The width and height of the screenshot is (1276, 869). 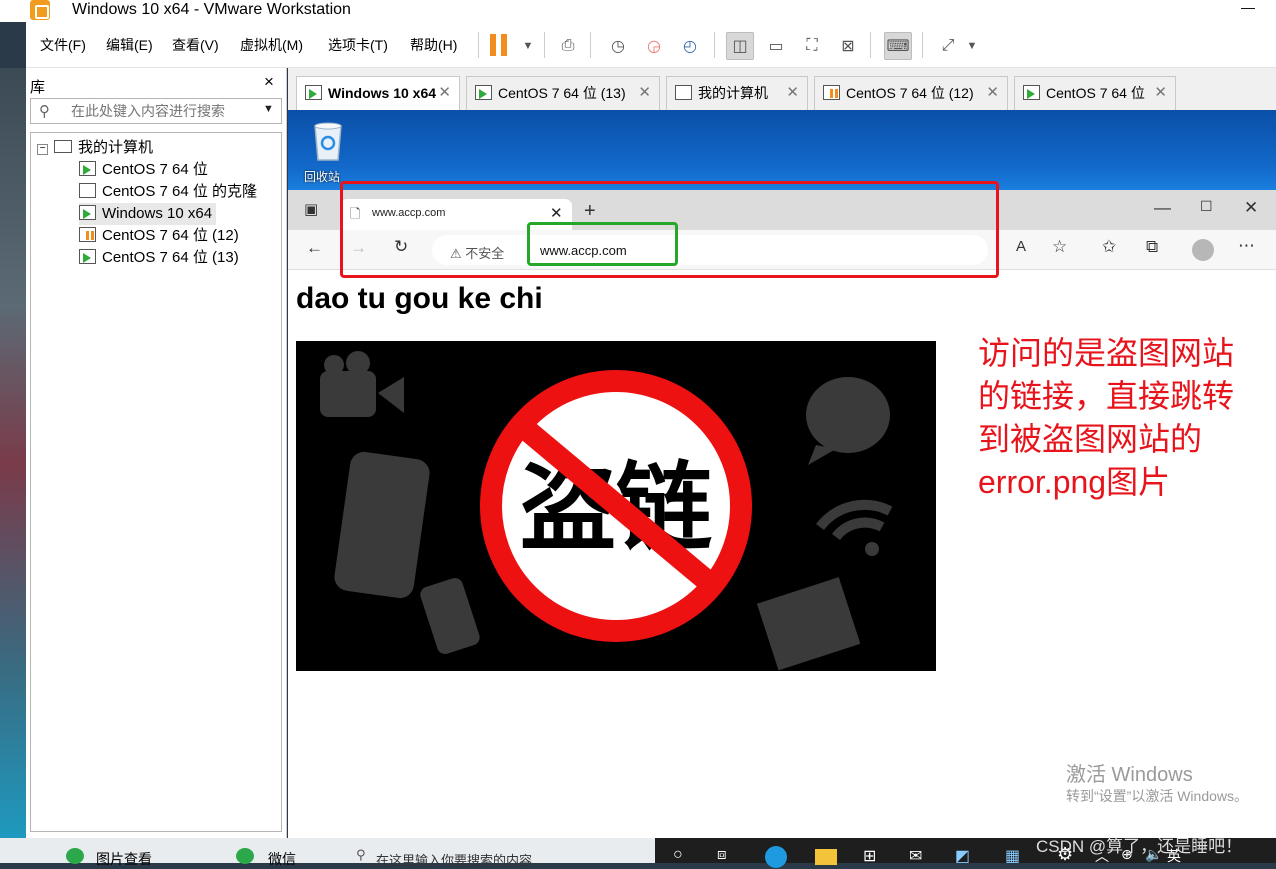 I want to click on tree-item-label: CentOS 7 64 位 (13), so click(x=170, y=257).